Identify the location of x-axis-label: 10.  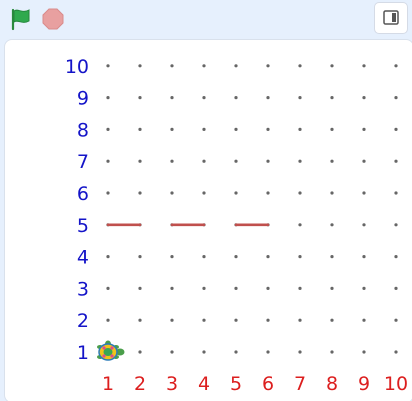
(396, 384).